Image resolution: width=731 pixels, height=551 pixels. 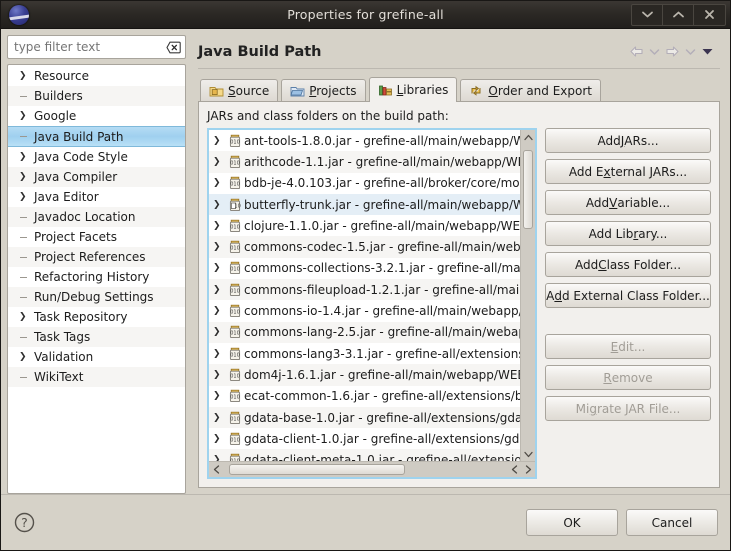 What do you see at coordinates (96, 157) in the screenshot?
I see `sidebar-item-java-code-style: ❯ Java Code Style` at bounding box center [96, 157].